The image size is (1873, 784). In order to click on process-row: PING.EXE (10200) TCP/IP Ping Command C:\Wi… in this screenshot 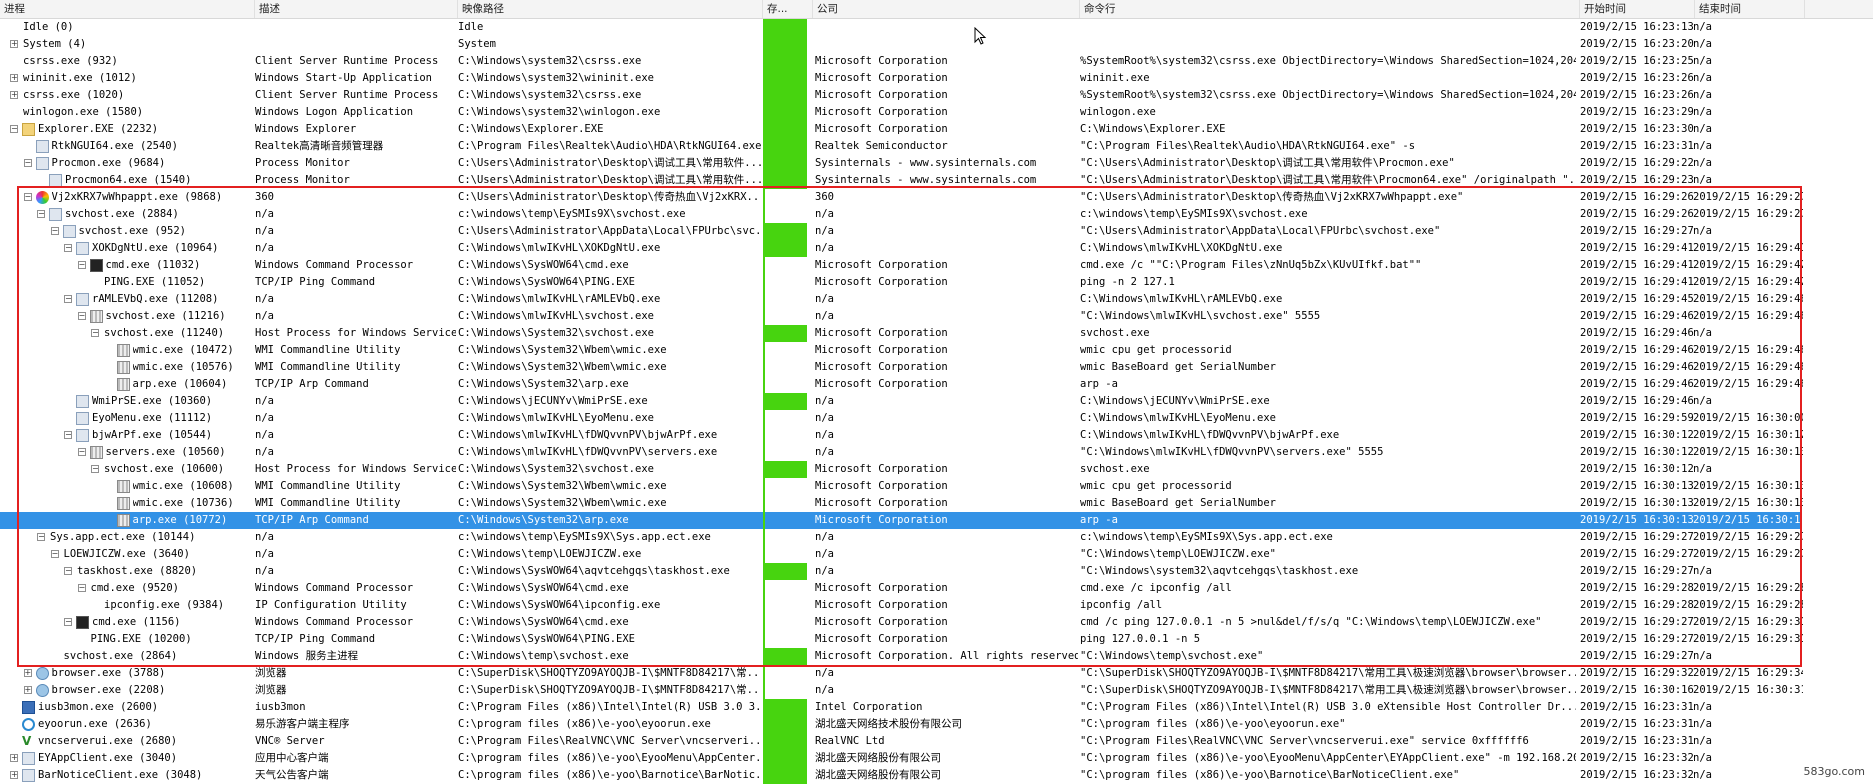, I will do `click(901, 639)`.